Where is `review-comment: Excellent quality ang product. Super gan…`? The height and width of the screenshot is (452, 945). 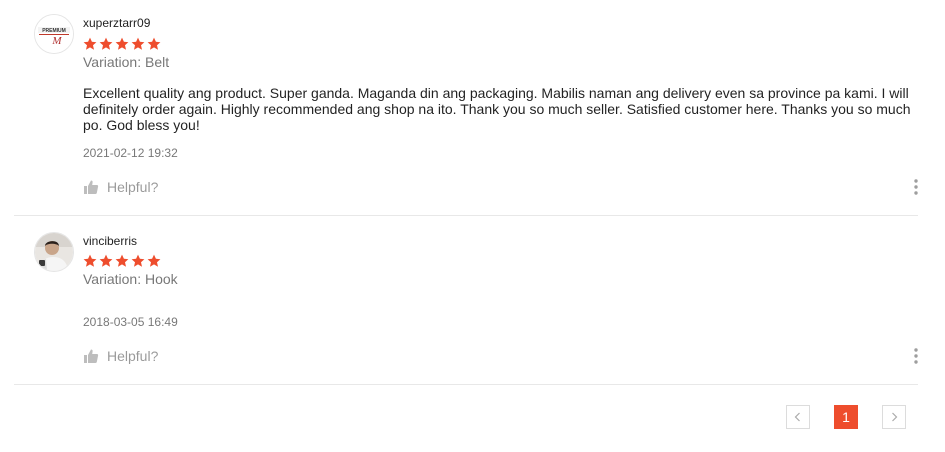 review-comment: Excellent quality ang product. Super gan… is located at coordinates (497, 109).